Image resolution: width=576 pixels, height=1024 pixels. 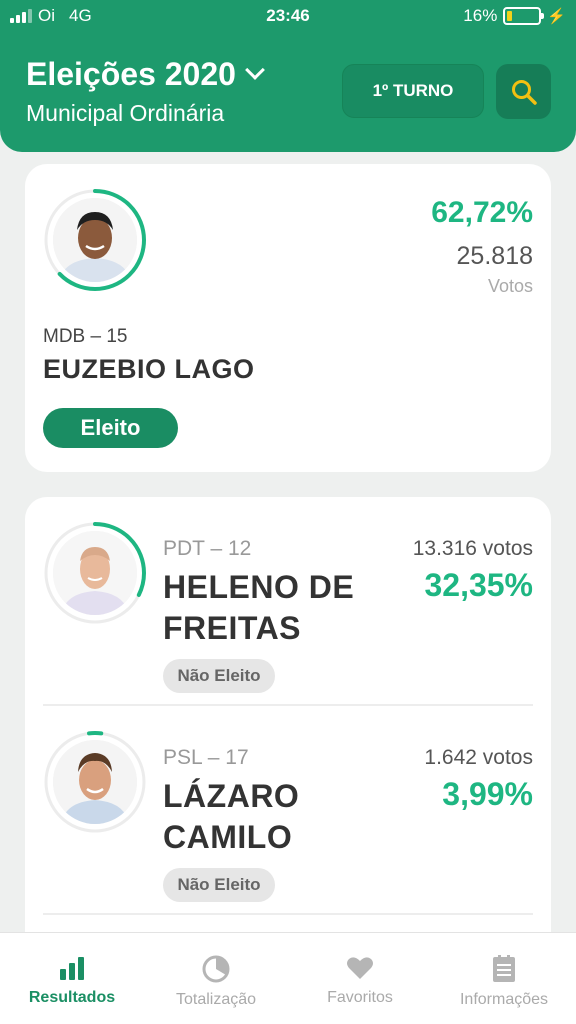 I want to click on status-bar: Oi 4G 23:46 16% ⚡, so click(x=288, y=17).